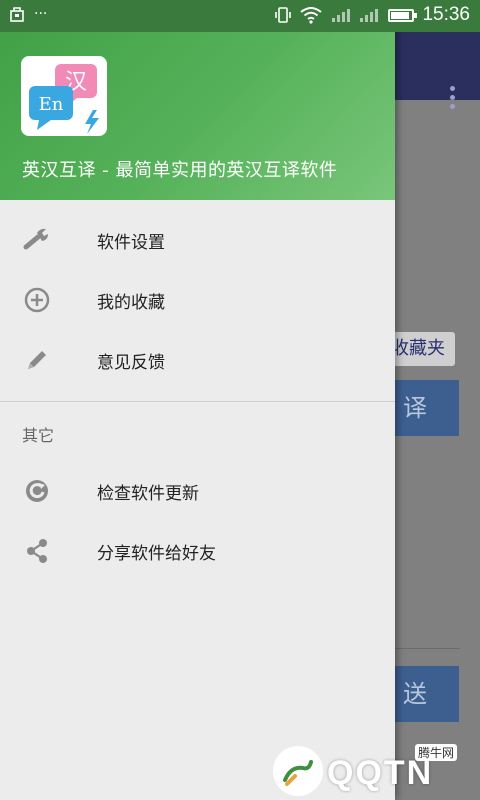  I want to click on pencil-icon, so click(37, 360).